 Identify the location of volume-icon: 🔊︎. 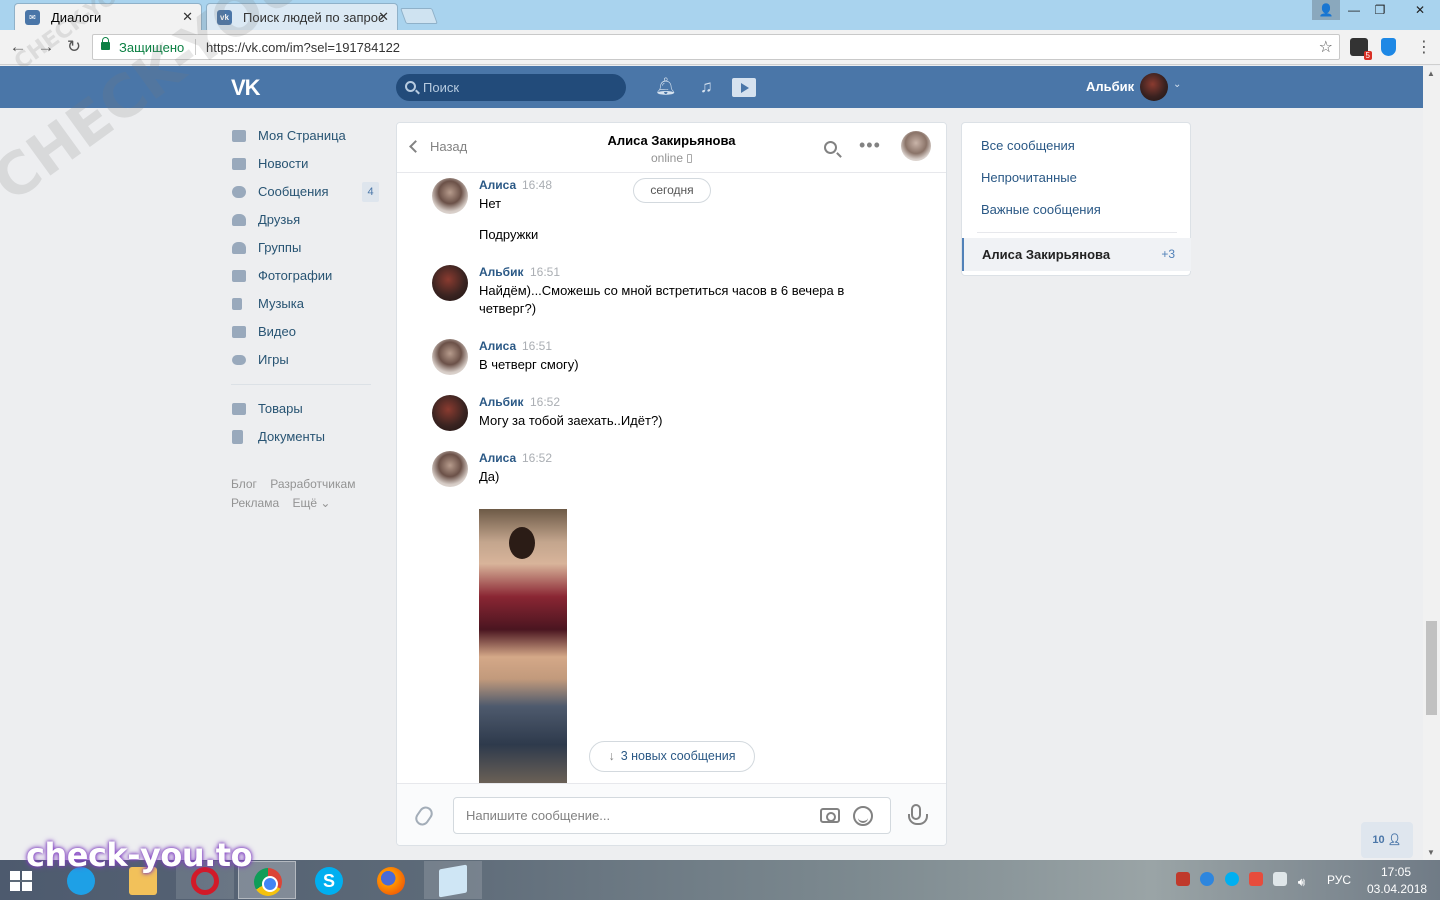
(1305, 882).